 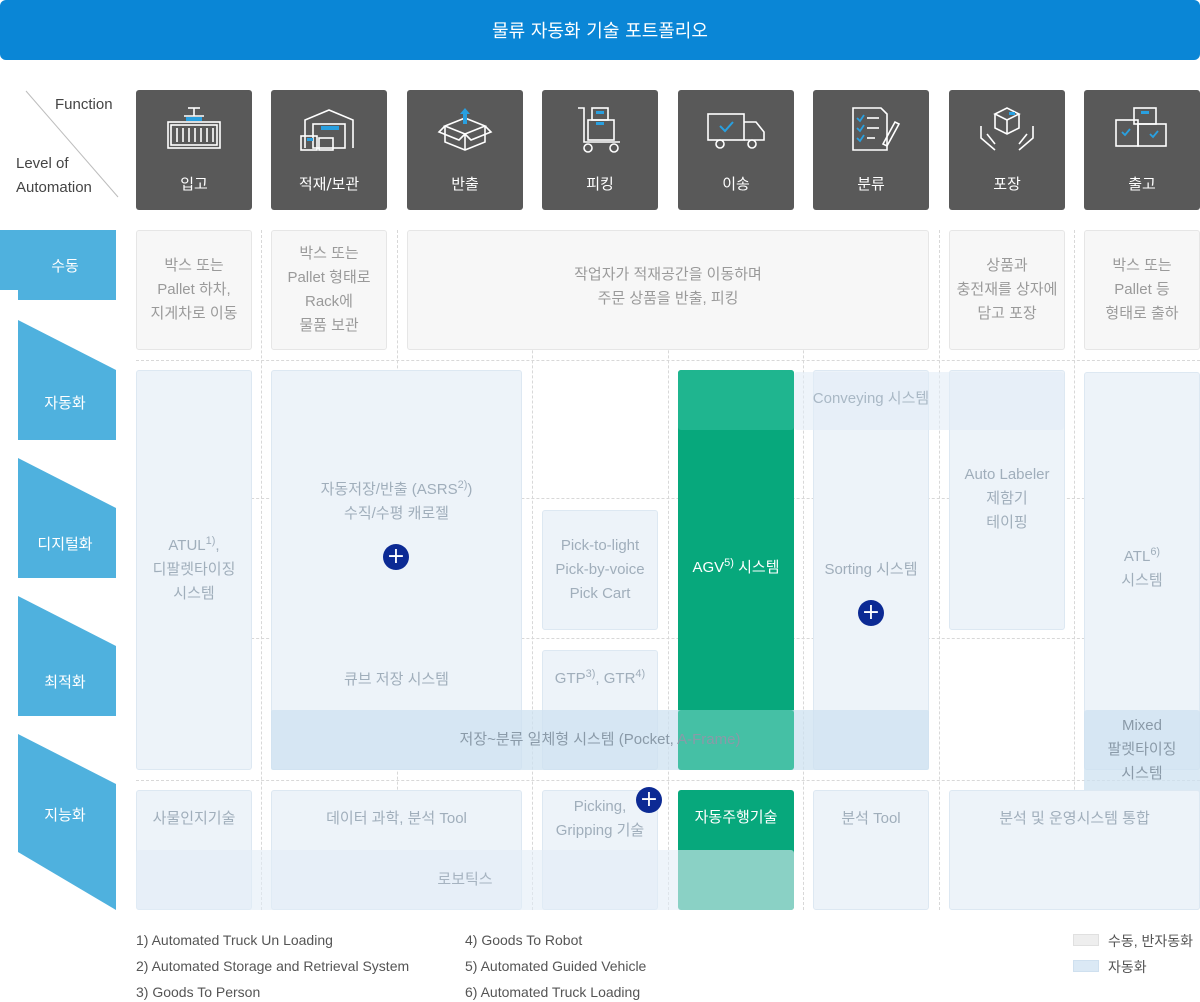 I want to click on level-axis-label-line1: Level of, so click(x=42, y=163).